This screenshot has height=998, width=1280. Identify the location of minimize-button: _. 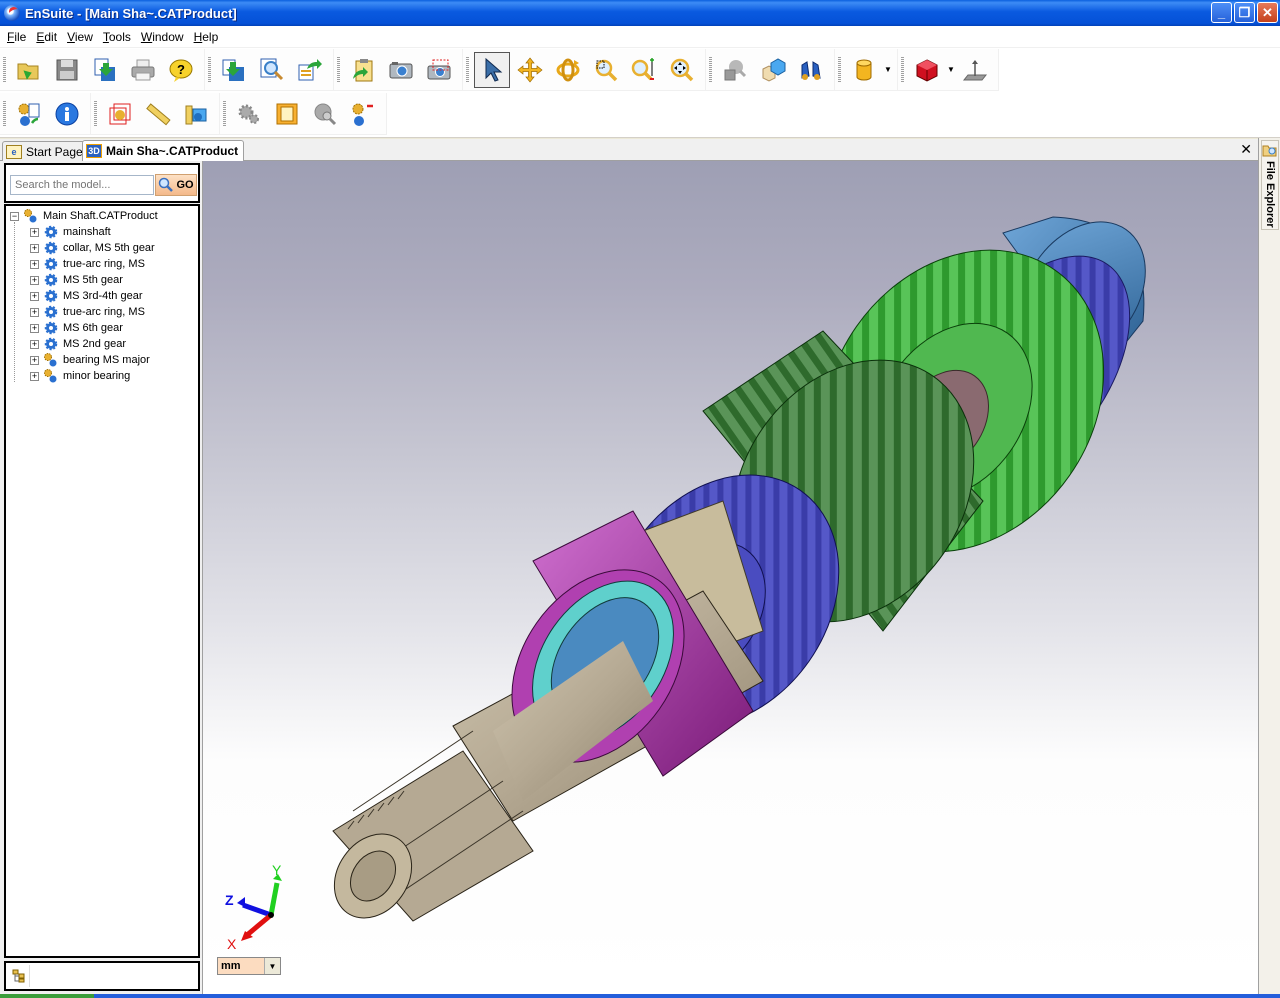
(1221, 12).